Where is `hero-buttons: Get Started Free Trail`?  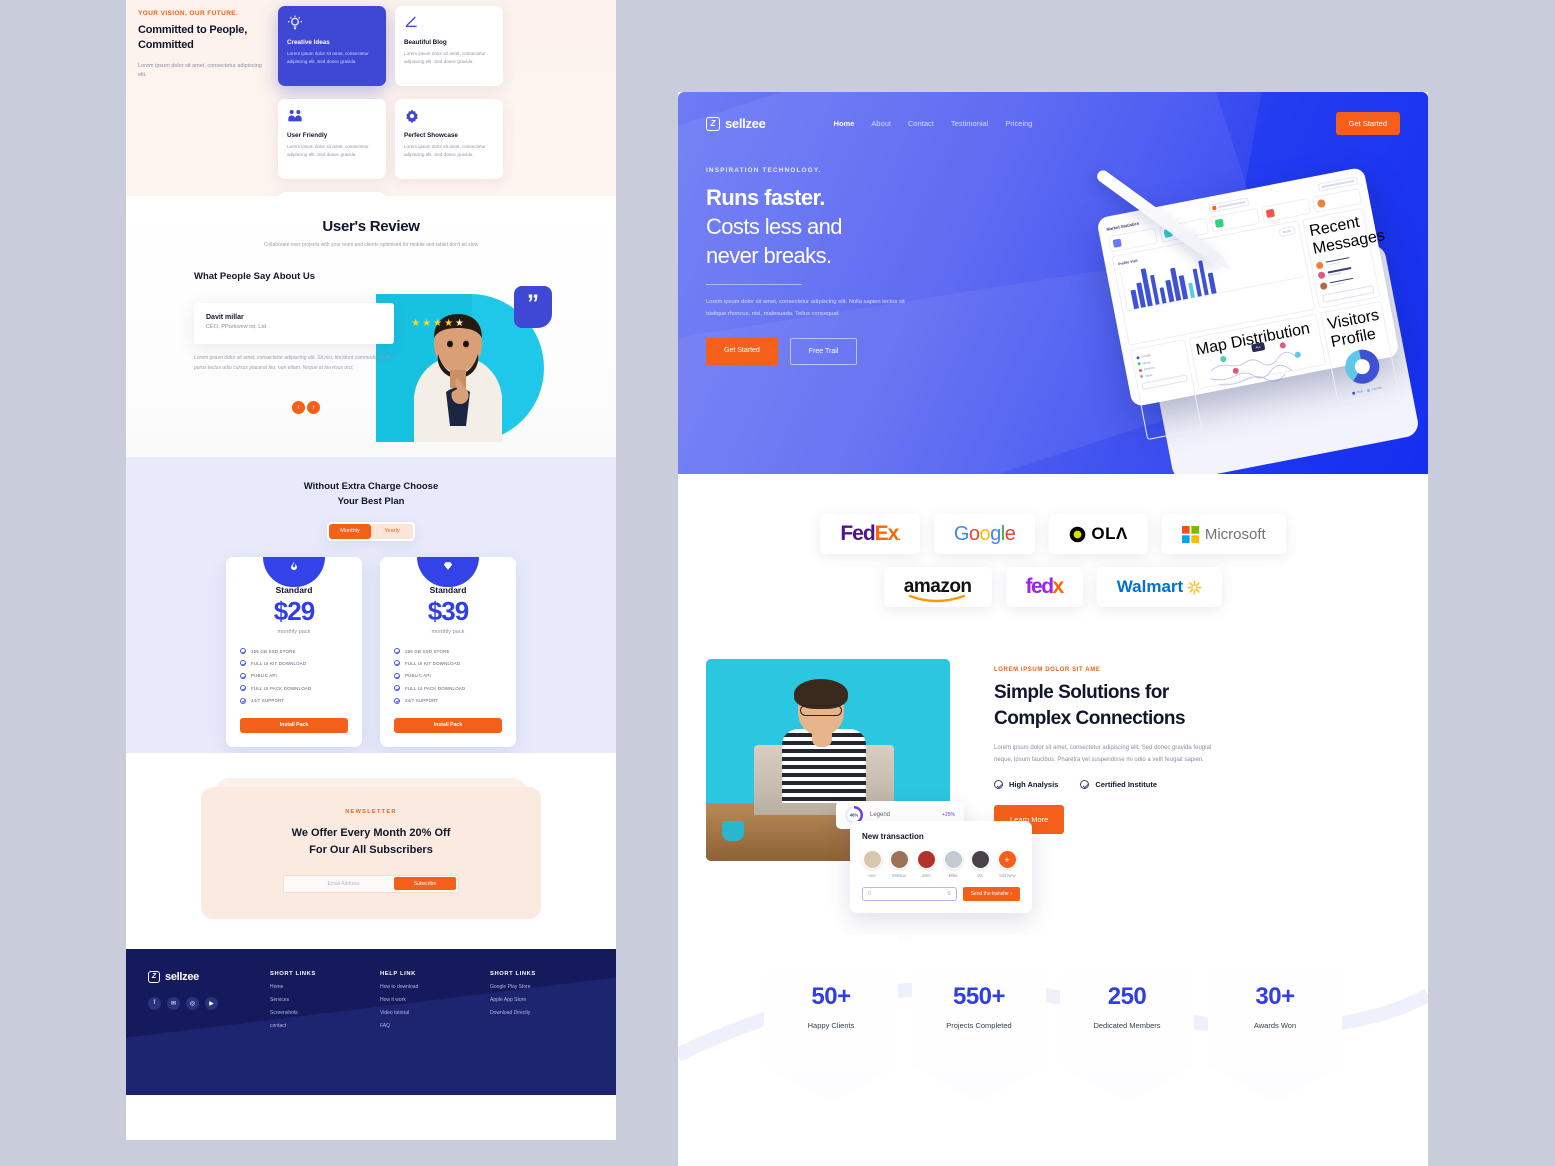
hero-buttons: Get Started Free Trail is located at coordinates (821, 352).